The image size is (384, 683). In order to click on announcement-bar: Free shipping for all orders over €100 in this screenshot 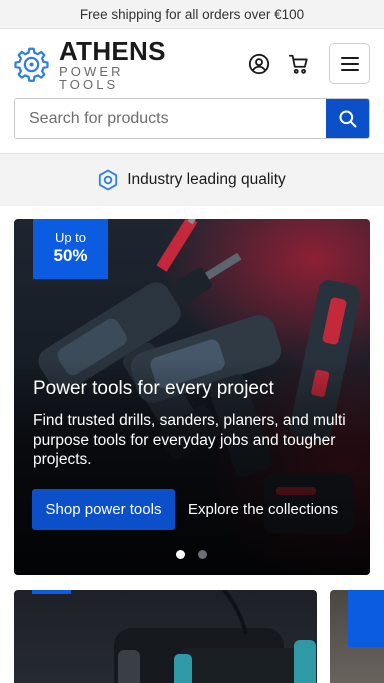, I will do `click(192, 14)`.